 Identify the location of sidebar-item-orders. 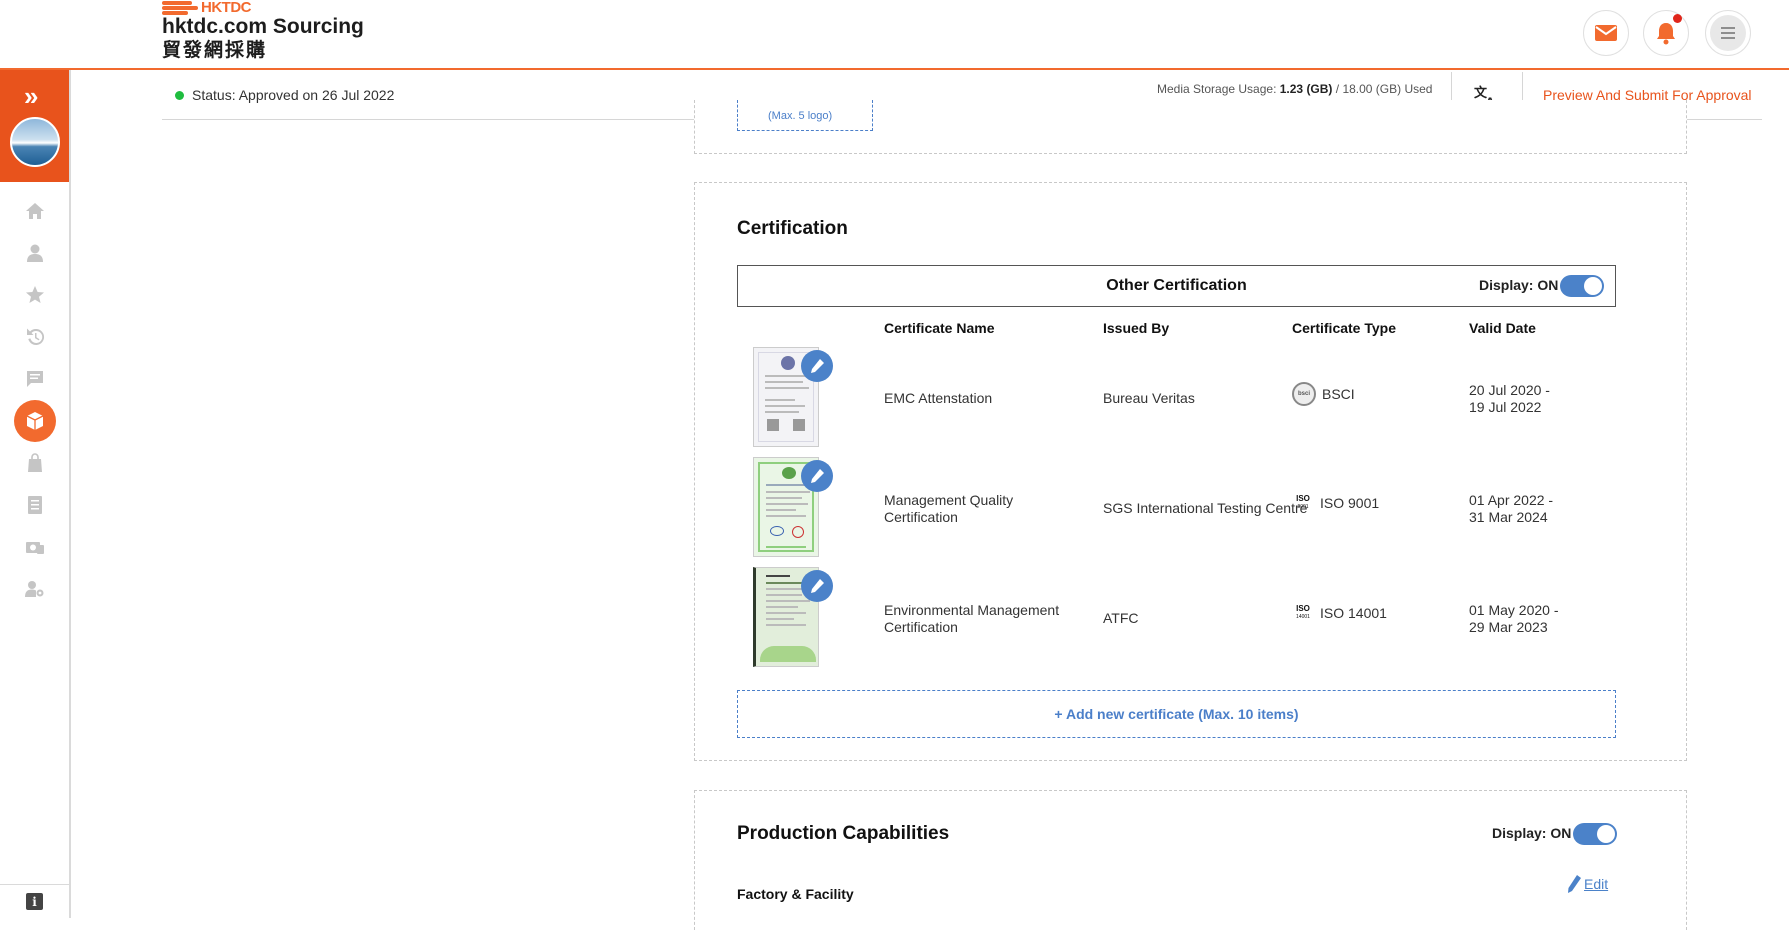
(34, 463).